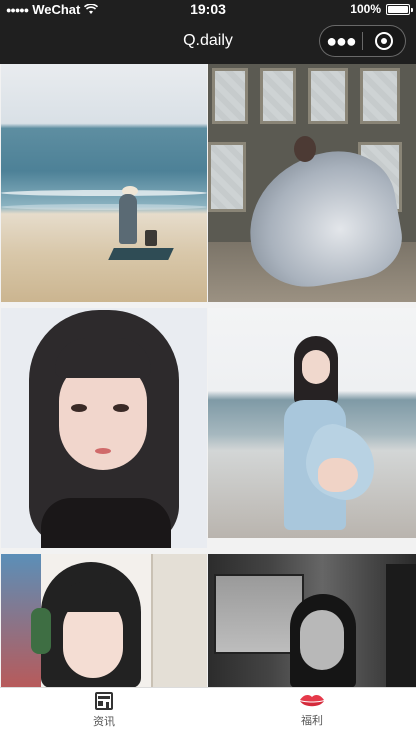  I want to click on shelf-decor, so click(179, 620).